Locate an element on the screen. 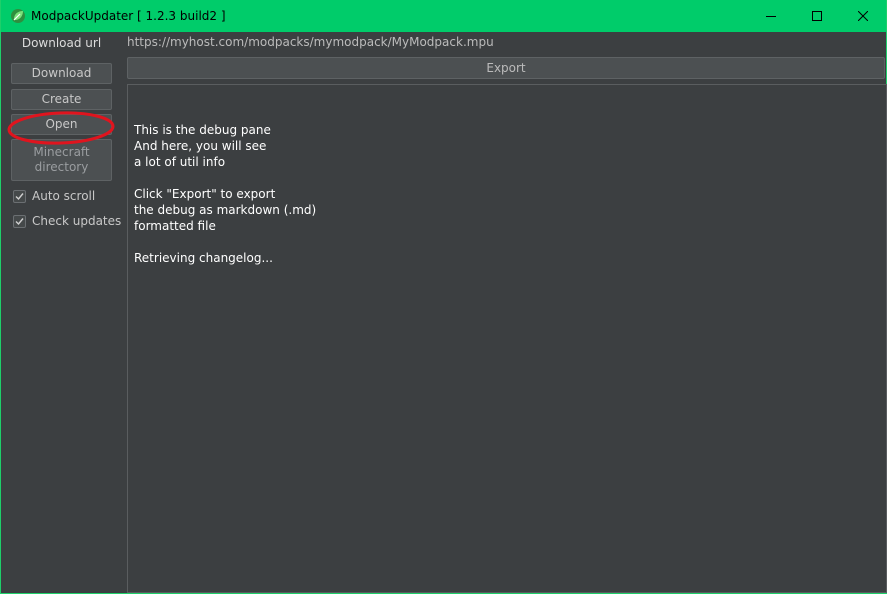 This screenshot has width=887, height=594. export-button: Export is located at coordinates (506, 68).